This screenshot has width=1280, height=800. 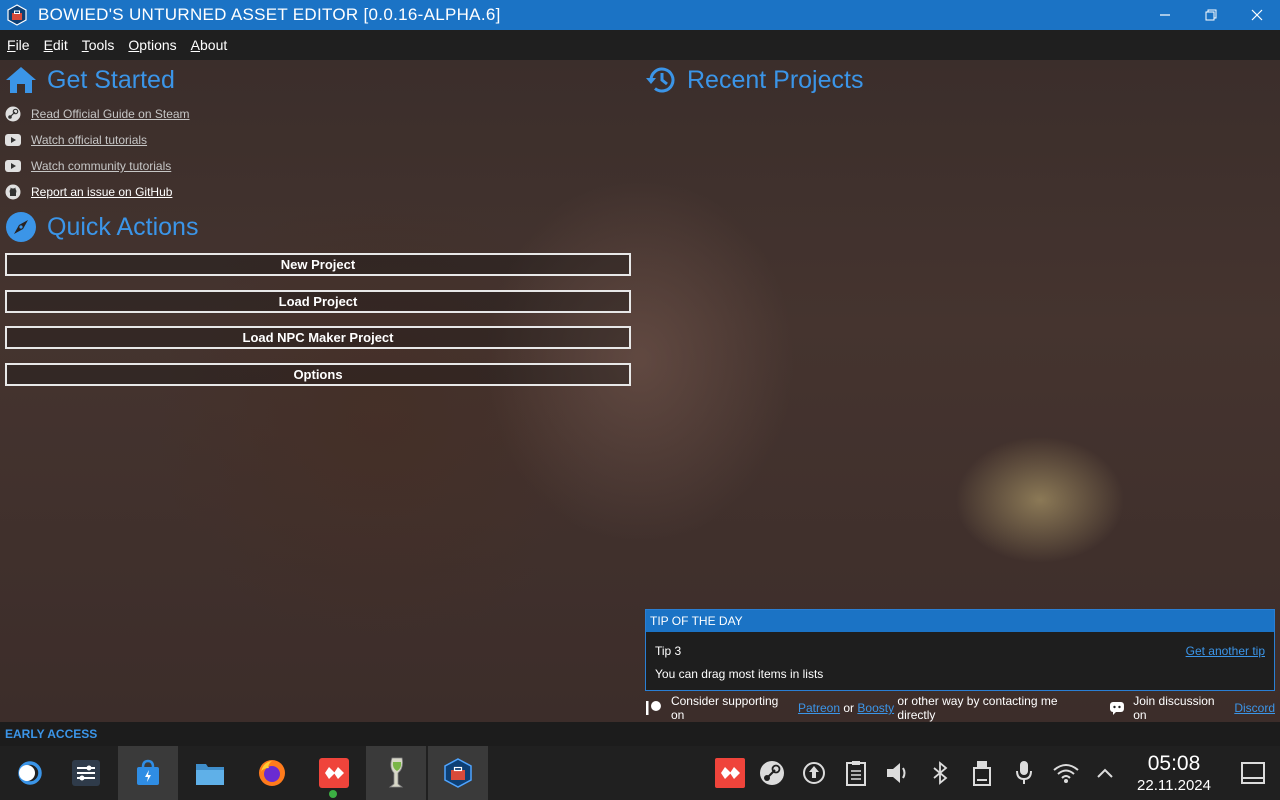 I want to click on app-store-button, so click(x=148, y=773).